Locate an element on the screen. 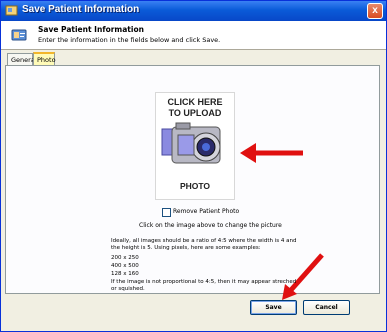 Image resolution: width=387 pixels, height=332 pixels. upload-photo-area: CLICK HERE TO UPLOAD PHOTO is located at coordinates (195, 146).